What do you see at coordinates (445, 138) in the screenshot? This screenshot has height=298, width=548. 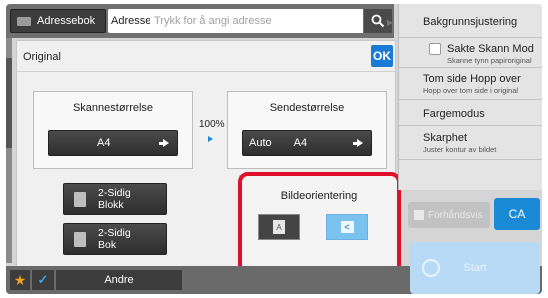 I see `rp-item-label: Skarphet` at bounding box center [445, 138].